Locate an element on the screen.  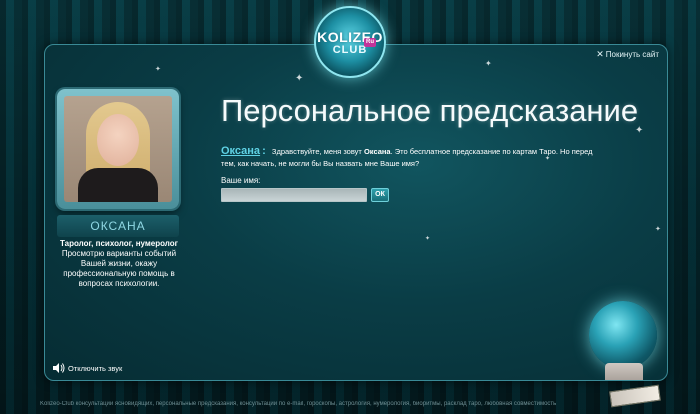
leave-site-label: Покинуть сайт is located at coordinates (632, 54).